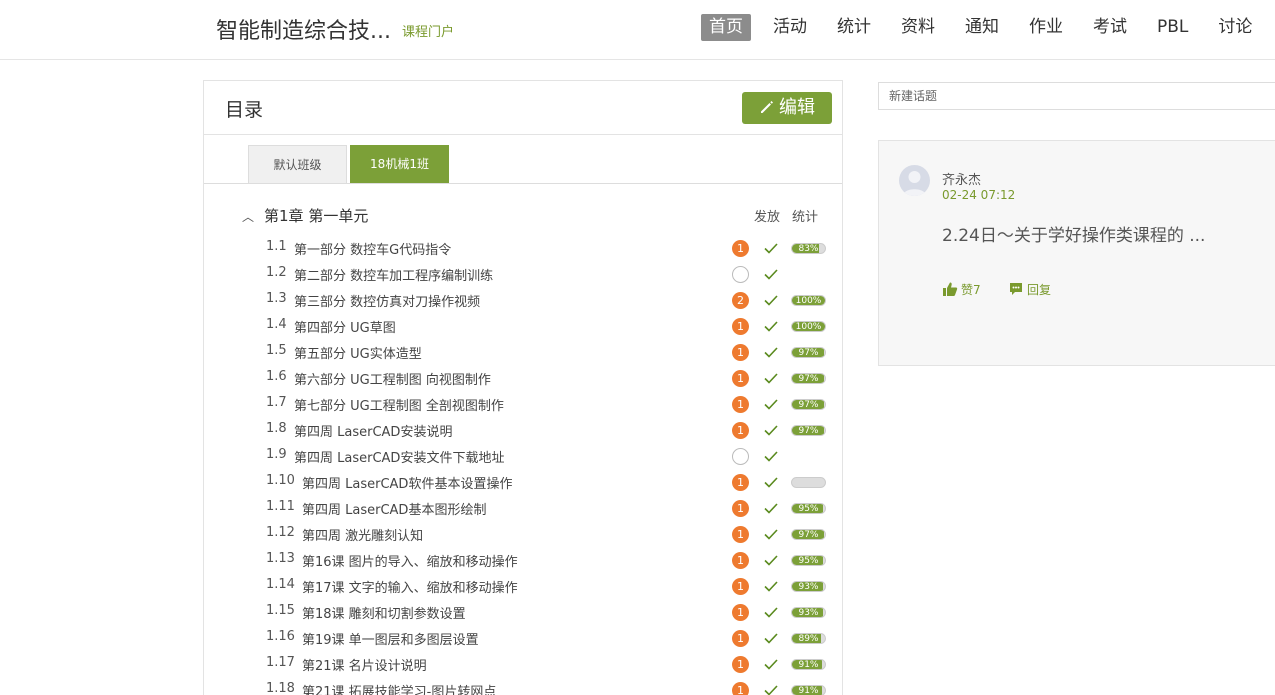 This screenshot has height=695, width=1275. What do you see at coordinates (808, 353) in the screenshot?
I see `progress-percent: 97%` at bounding box center [808, 353].